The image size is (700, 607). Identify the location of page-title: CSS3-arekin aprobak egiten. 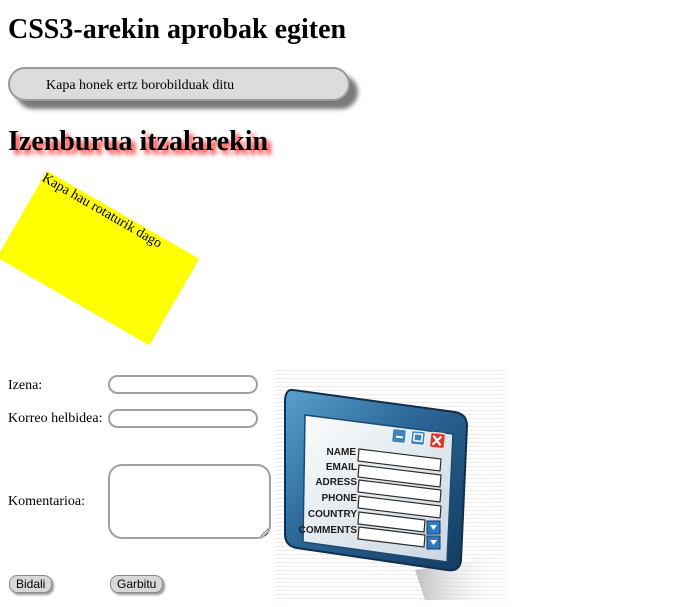
(177, 29).